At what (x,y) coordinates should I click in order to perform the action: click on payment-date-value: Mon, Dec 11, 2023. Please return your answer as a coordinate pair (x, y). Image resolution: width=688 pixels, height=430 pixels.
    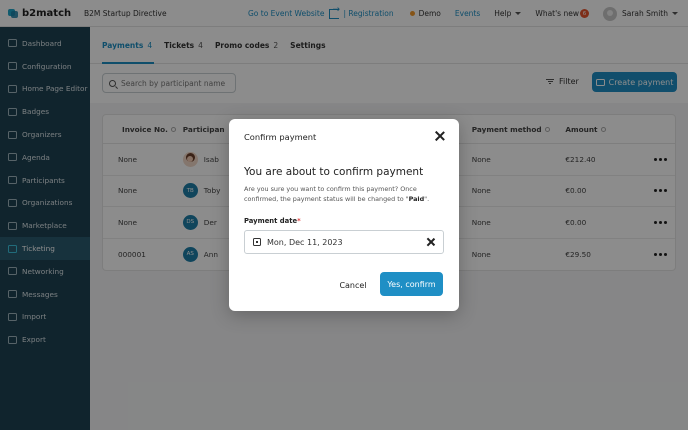
    Looking at the image, I should click on (305, 242).